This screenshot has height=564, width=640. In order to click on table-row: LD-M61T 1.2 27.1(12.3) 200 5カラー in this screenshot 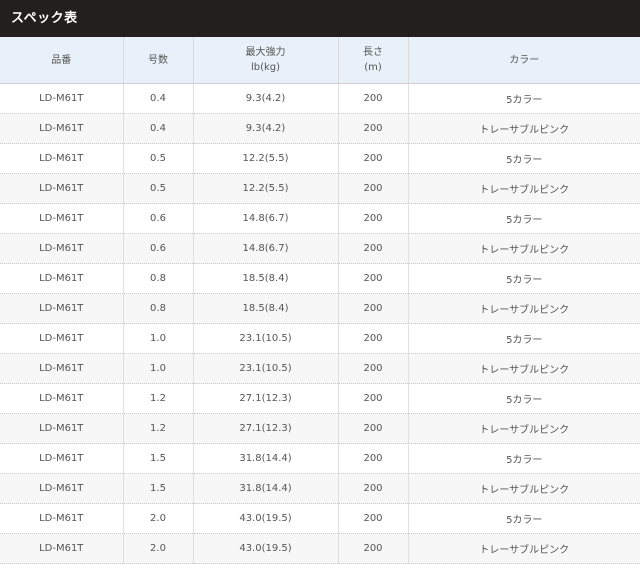, I will do `click(320, 398)`.